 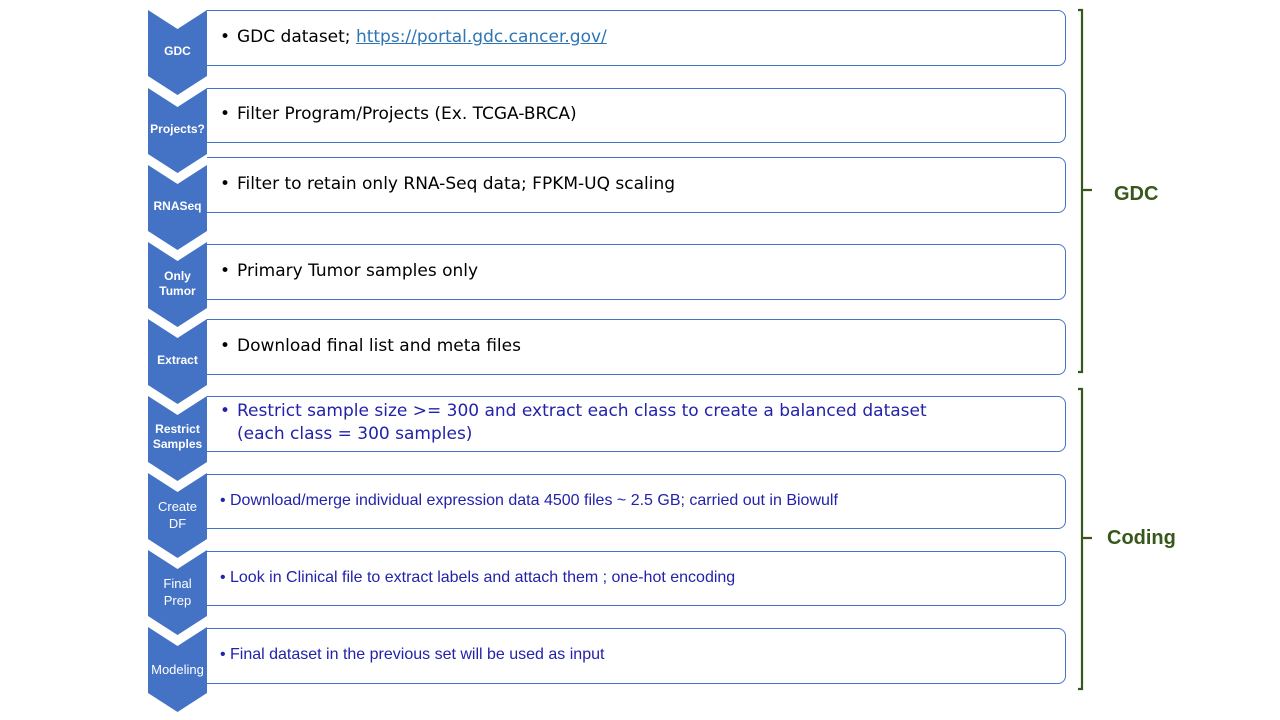 What do you see at coordinates (177, 669) in the screenshot?
I see `chevron-label-modeling: Modeling` at bounding box center [177, 669].